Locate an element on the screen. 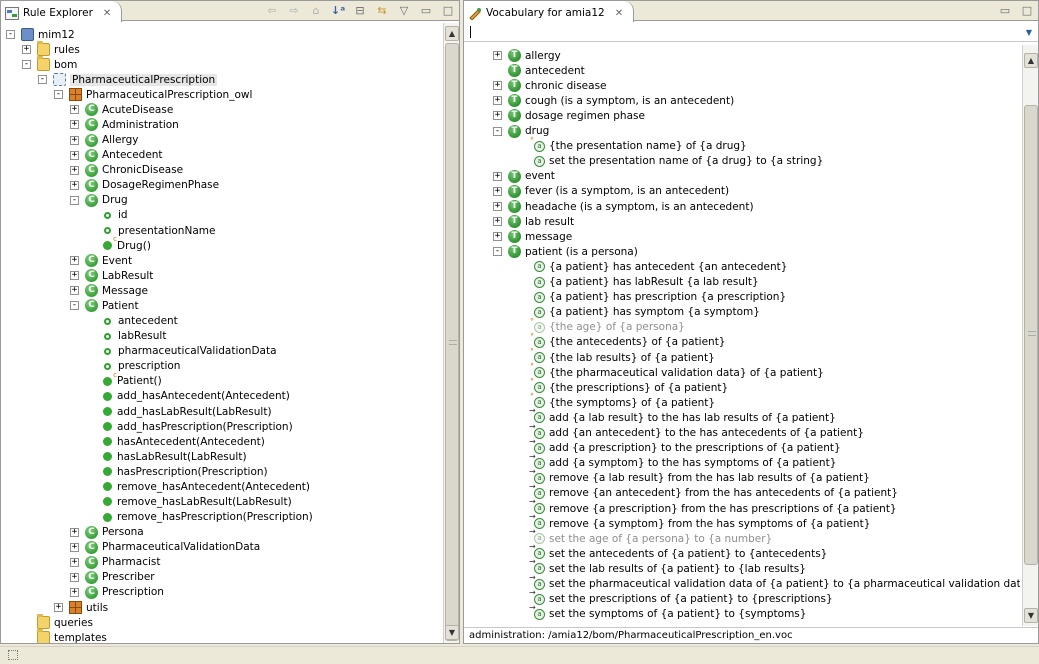 Image resolution: width=1039 pixels, height=664 pixels. back-arrow-icon: ⇦ is located at coordinates (272, 10).